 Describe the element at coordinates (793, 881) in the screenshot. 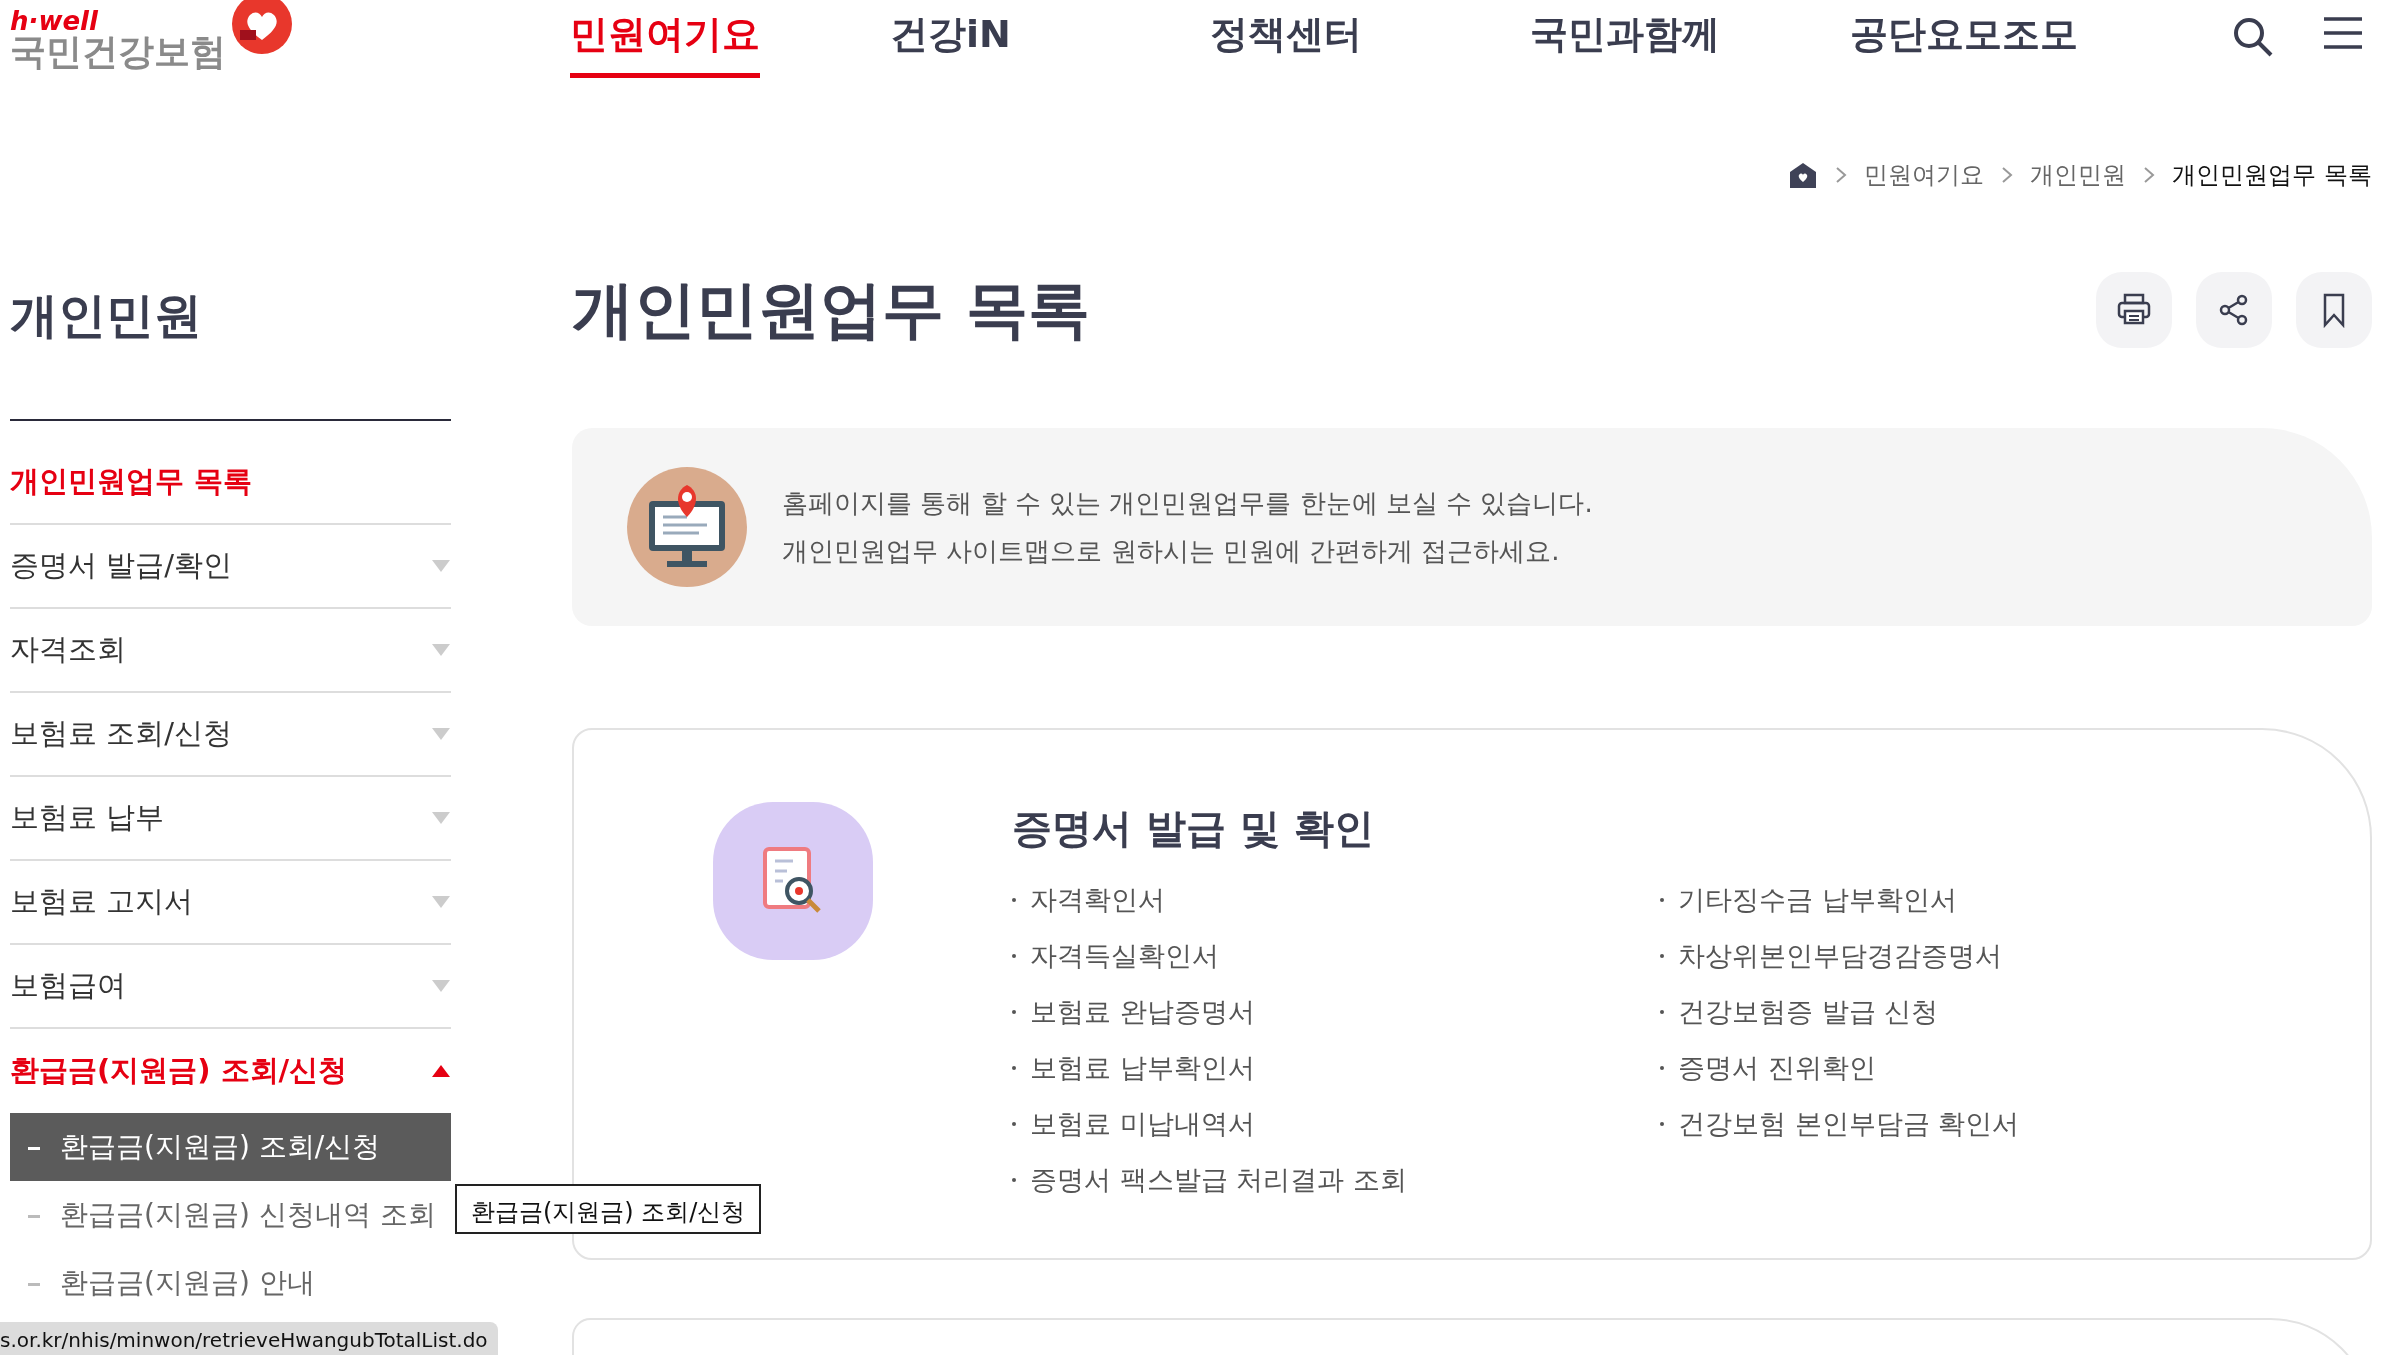

I see `document-search-icon` at that location.